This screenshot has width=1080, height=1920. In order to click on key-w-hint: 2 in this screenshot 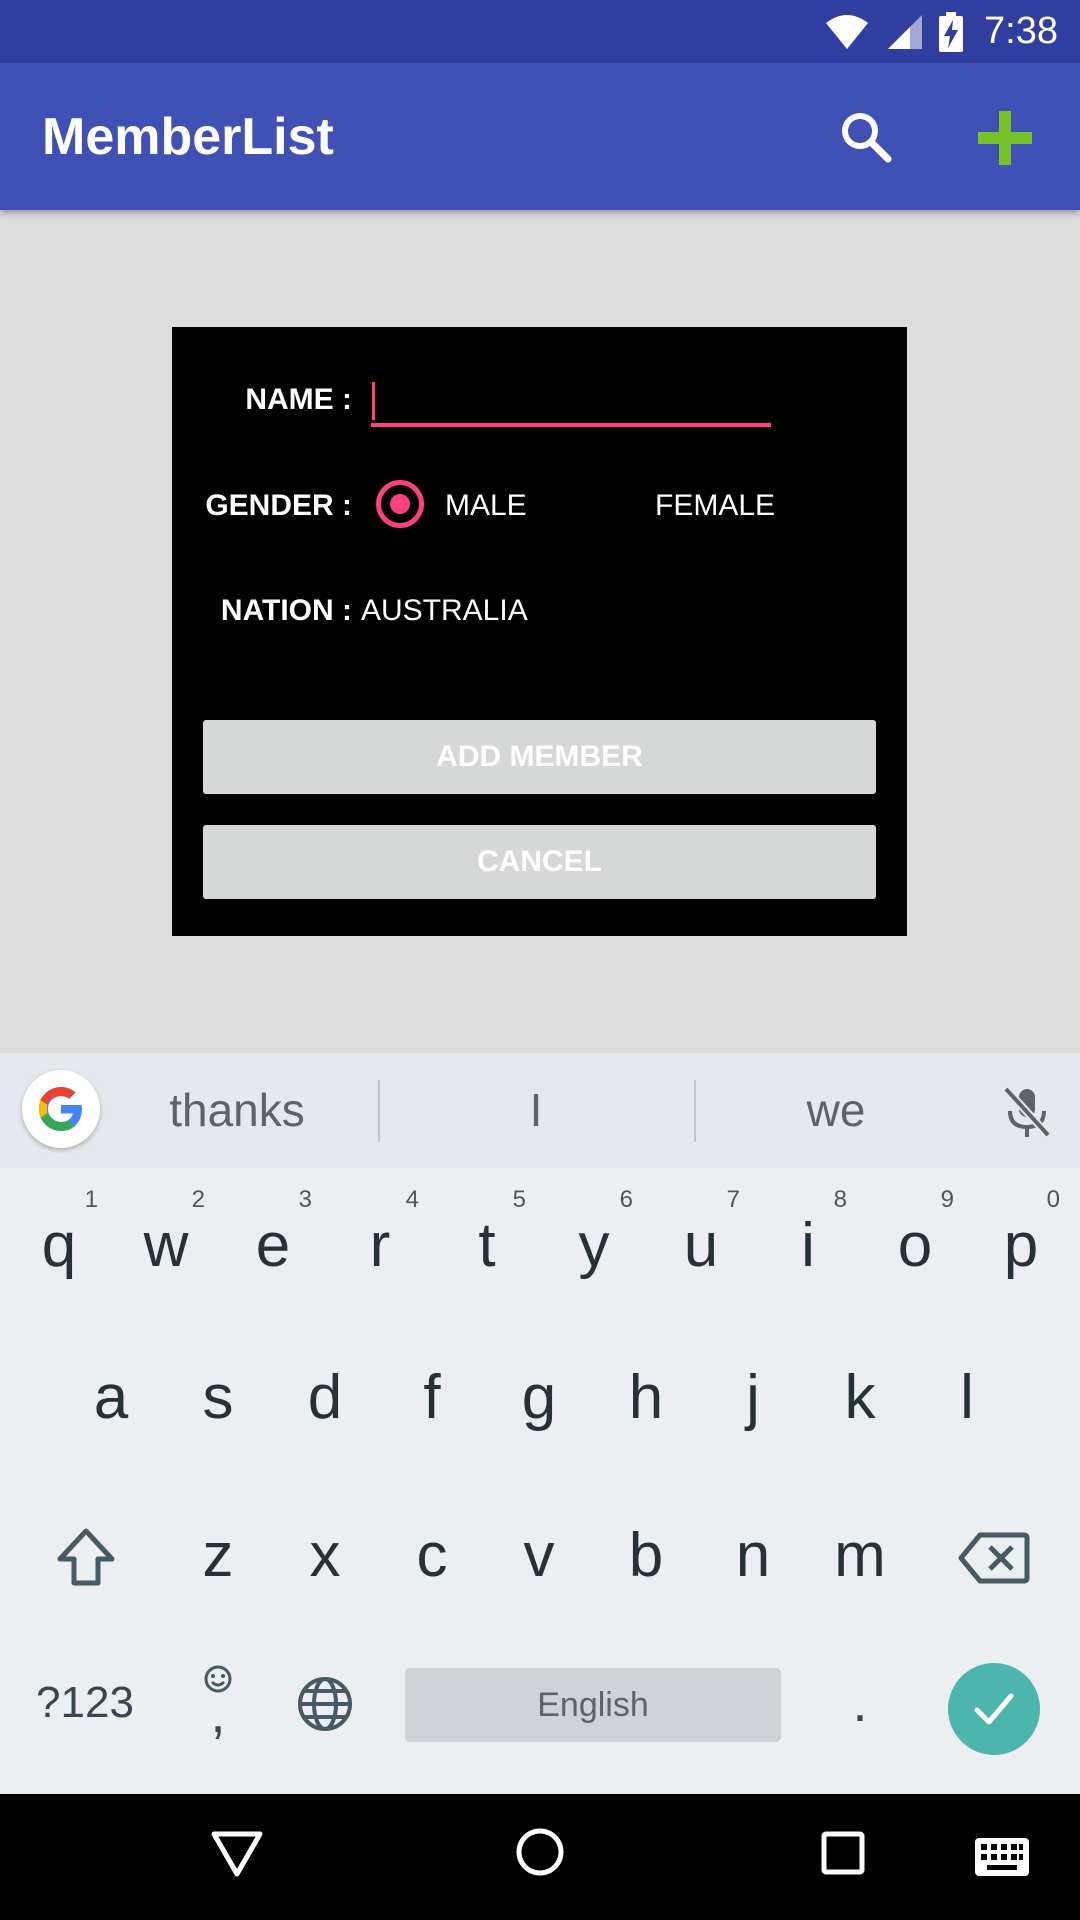, I will do `click(198, 1199)`.